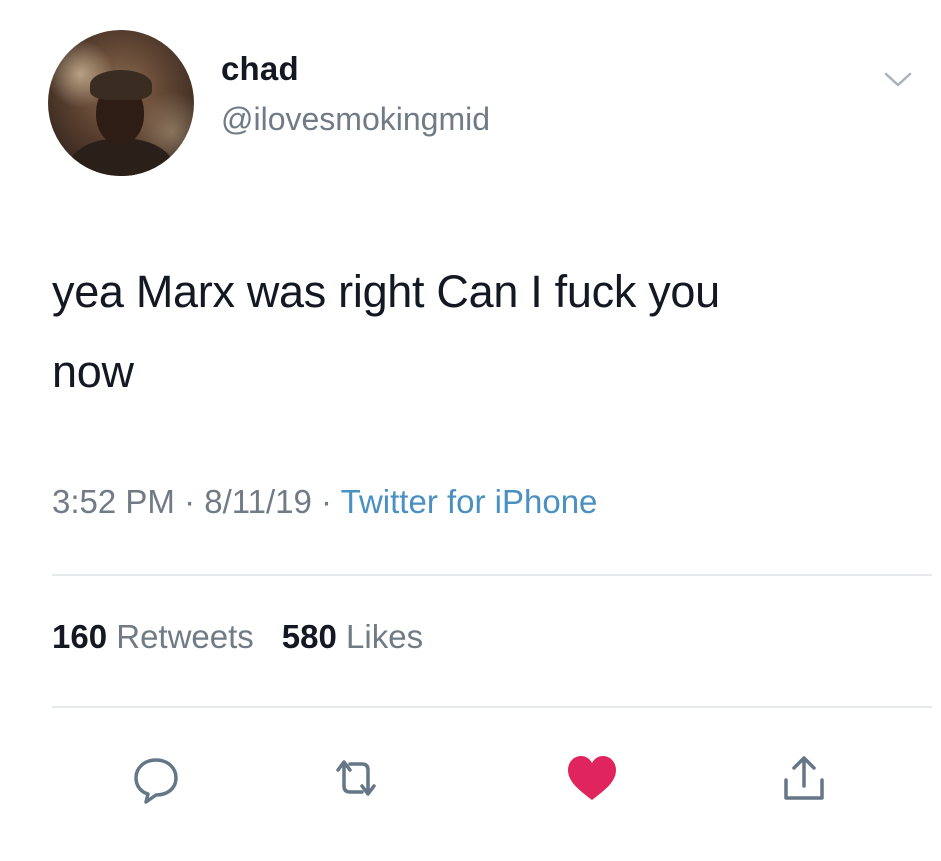 This screenshot has height=861, width=941. Describe the element at coordinates (93, 371) in the screenshot. I see `tweet-text-line: now` at that location.